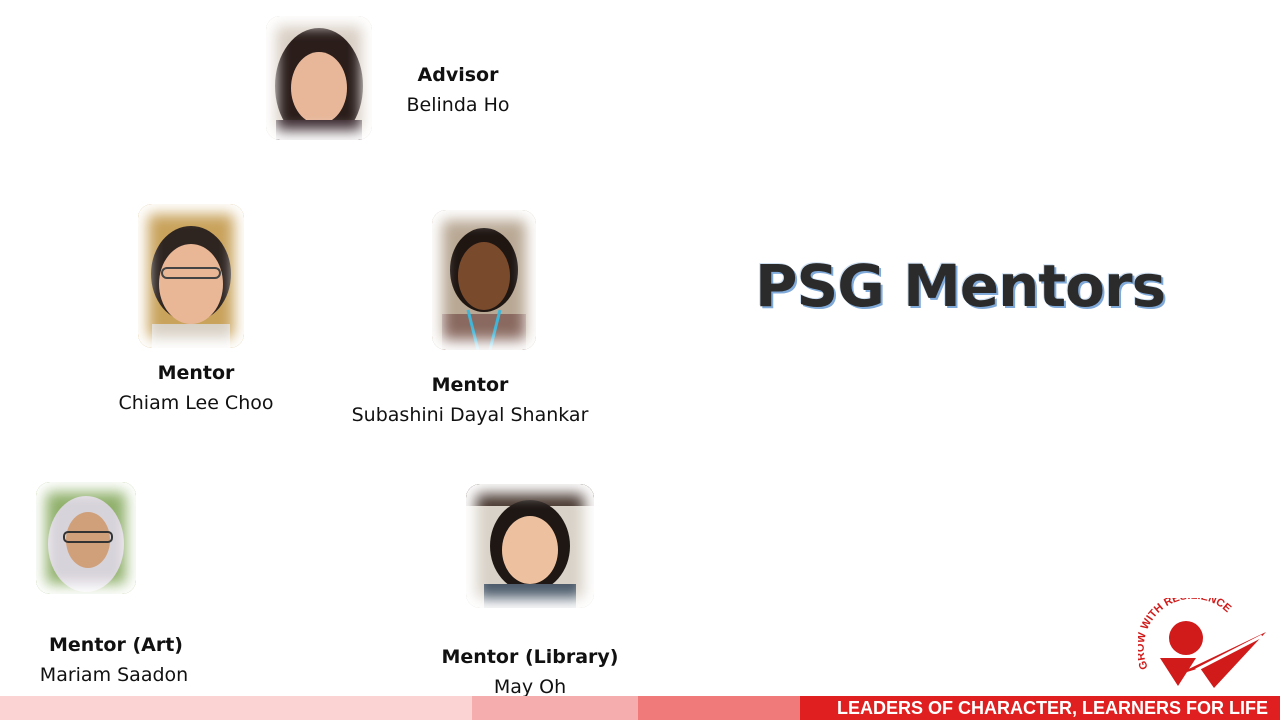 This screenshot has width=1280, height=720. Describe the element at coordinates (530, 657) in the screenshot. I see `mentor-role-may: Mentor (Library)` at that location.